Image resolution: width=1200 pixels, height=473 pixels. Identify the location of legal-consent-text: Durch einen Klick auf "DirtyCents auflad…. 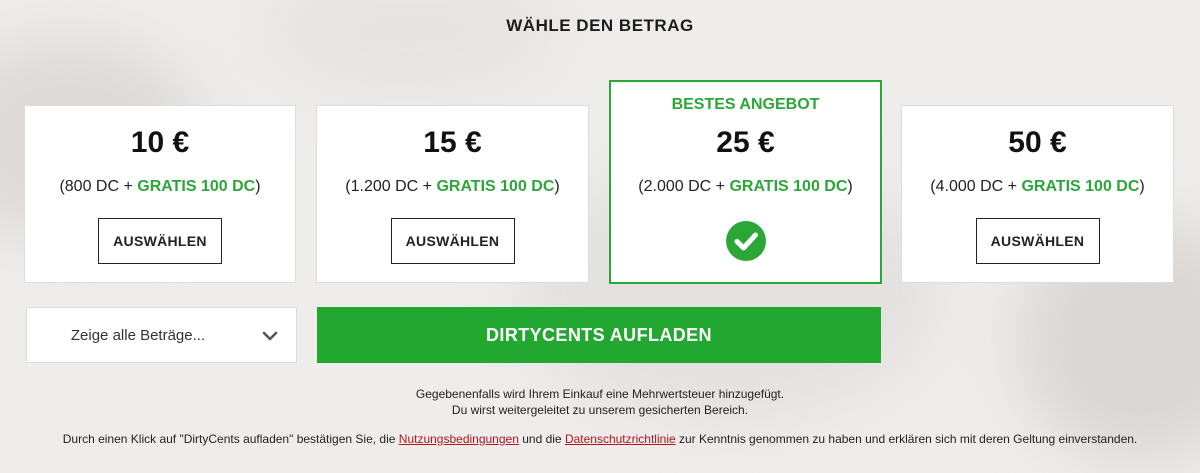
(600, 439).